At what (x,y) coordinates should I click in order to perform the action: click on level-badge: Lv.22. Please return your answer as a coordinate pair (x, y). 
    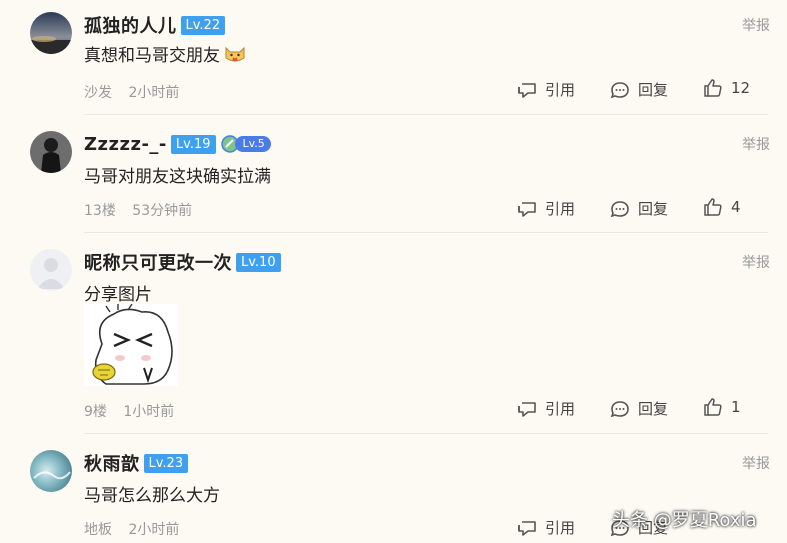
    Looking at the image, I should click on (203, 25).